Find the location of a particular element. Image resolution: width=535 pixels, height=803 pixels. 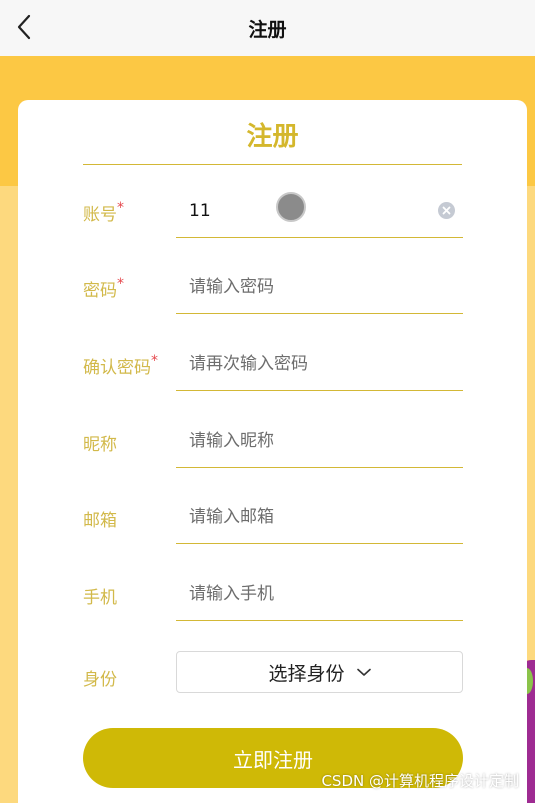

password-input is located at coordinates (319, 287).